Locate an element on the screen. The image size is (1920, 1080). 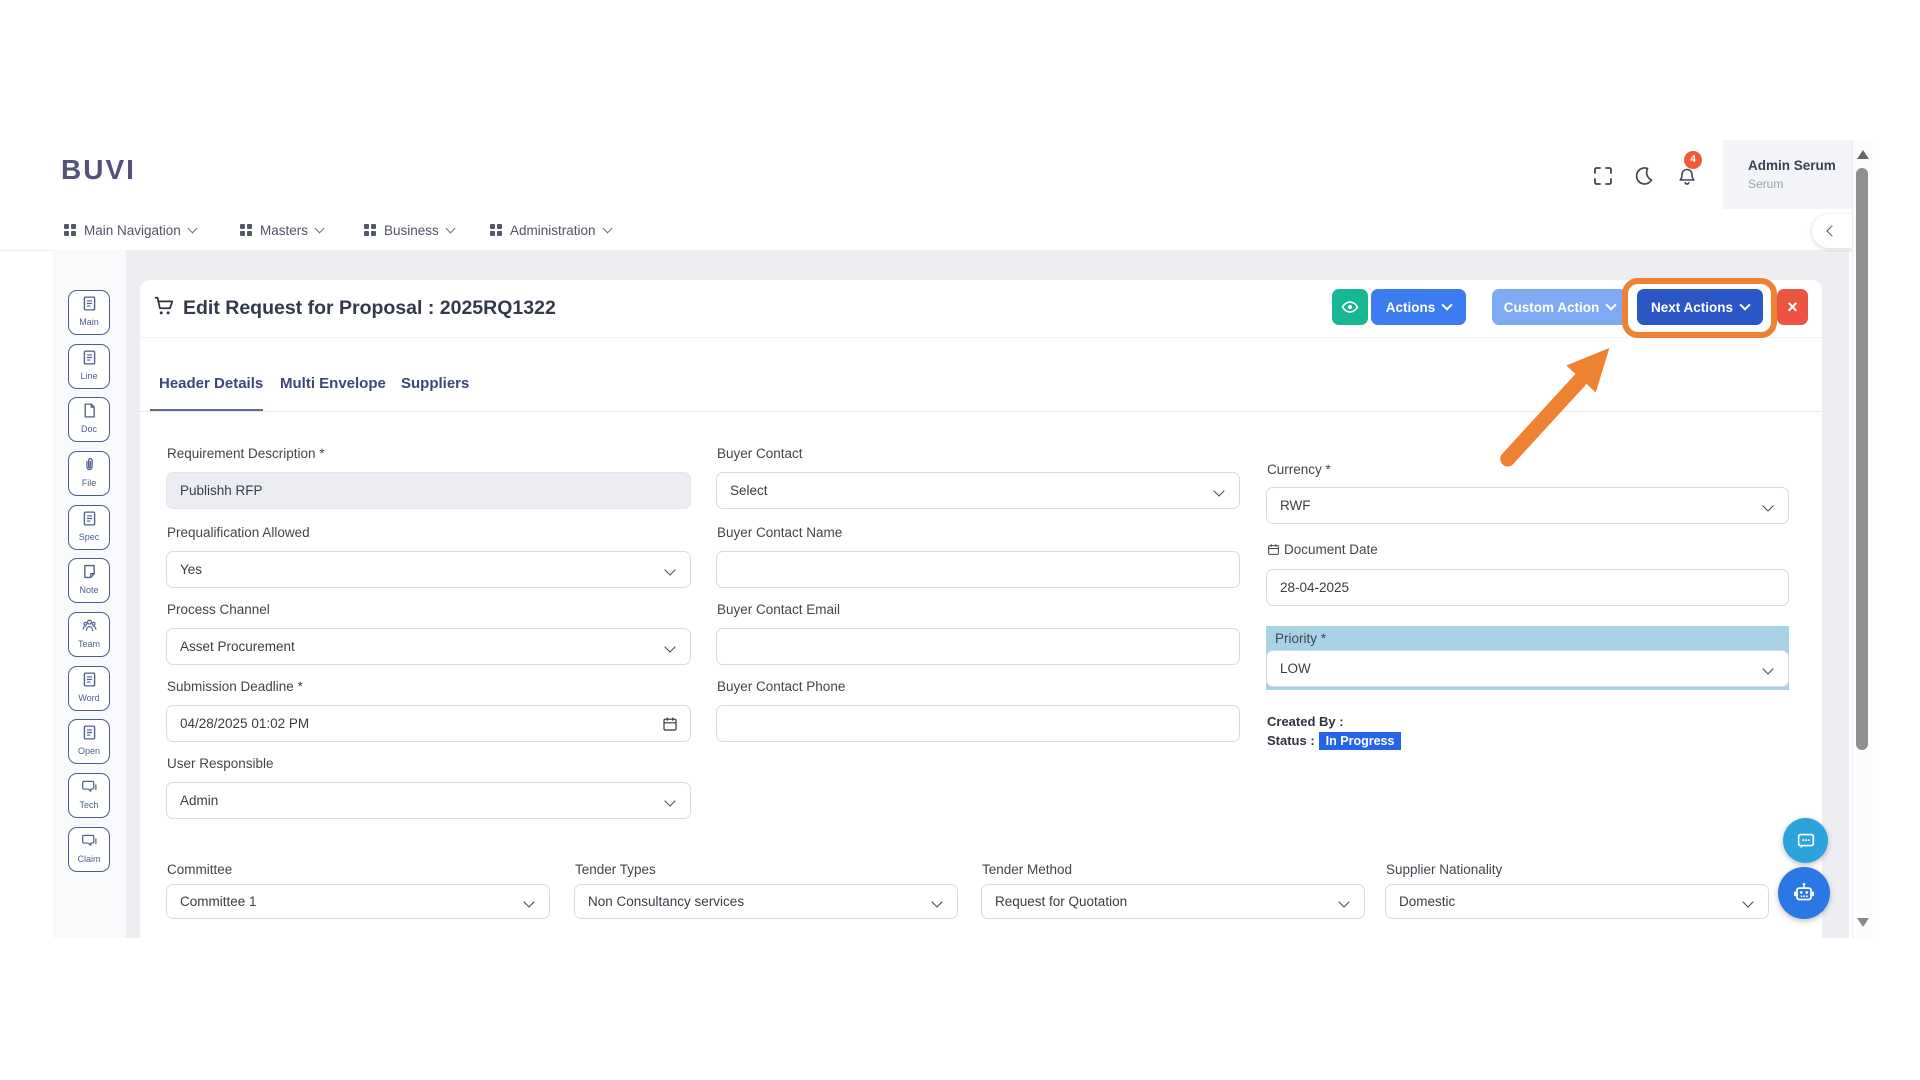
tab-suppliers: Suppliers is located at coordinates (435, 383).